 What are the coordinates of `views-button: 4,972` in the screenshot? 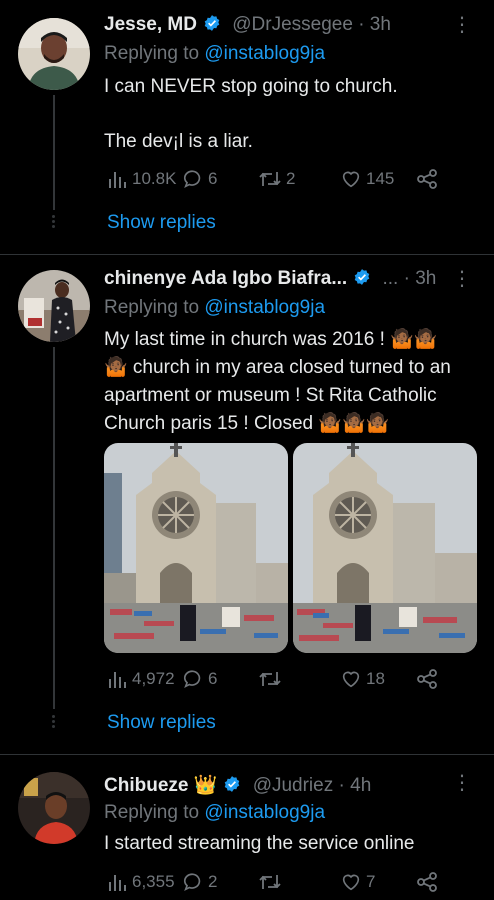 It's located at (140, 679).